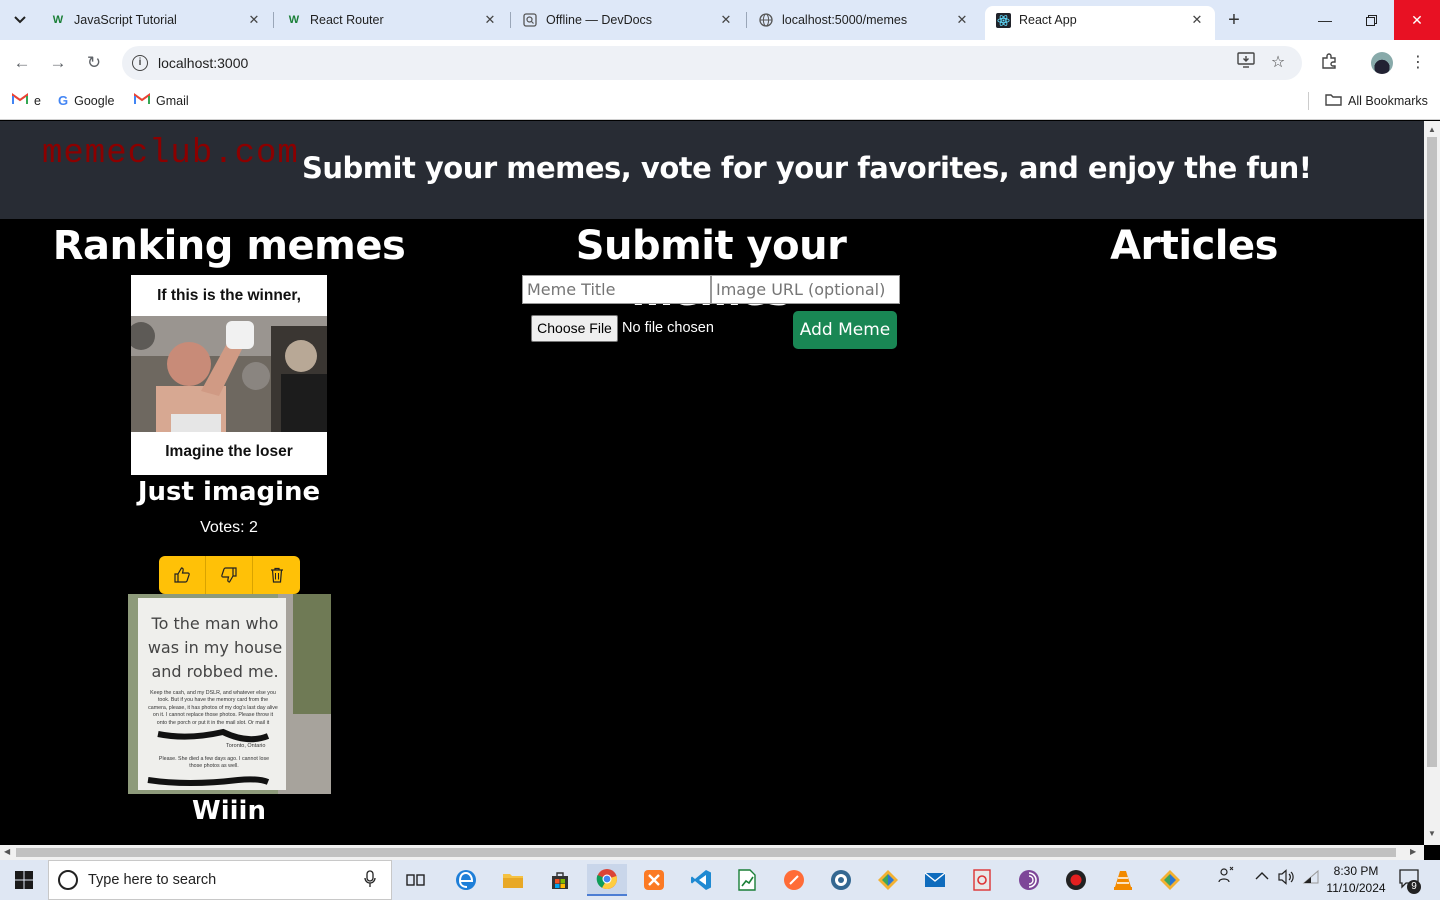 The height and width of the screenshot is (900, 1440). What do you see at coordinates (58, 63) in the screenshot?
I see `forward-icon: →` at bounding box center [58, 63].